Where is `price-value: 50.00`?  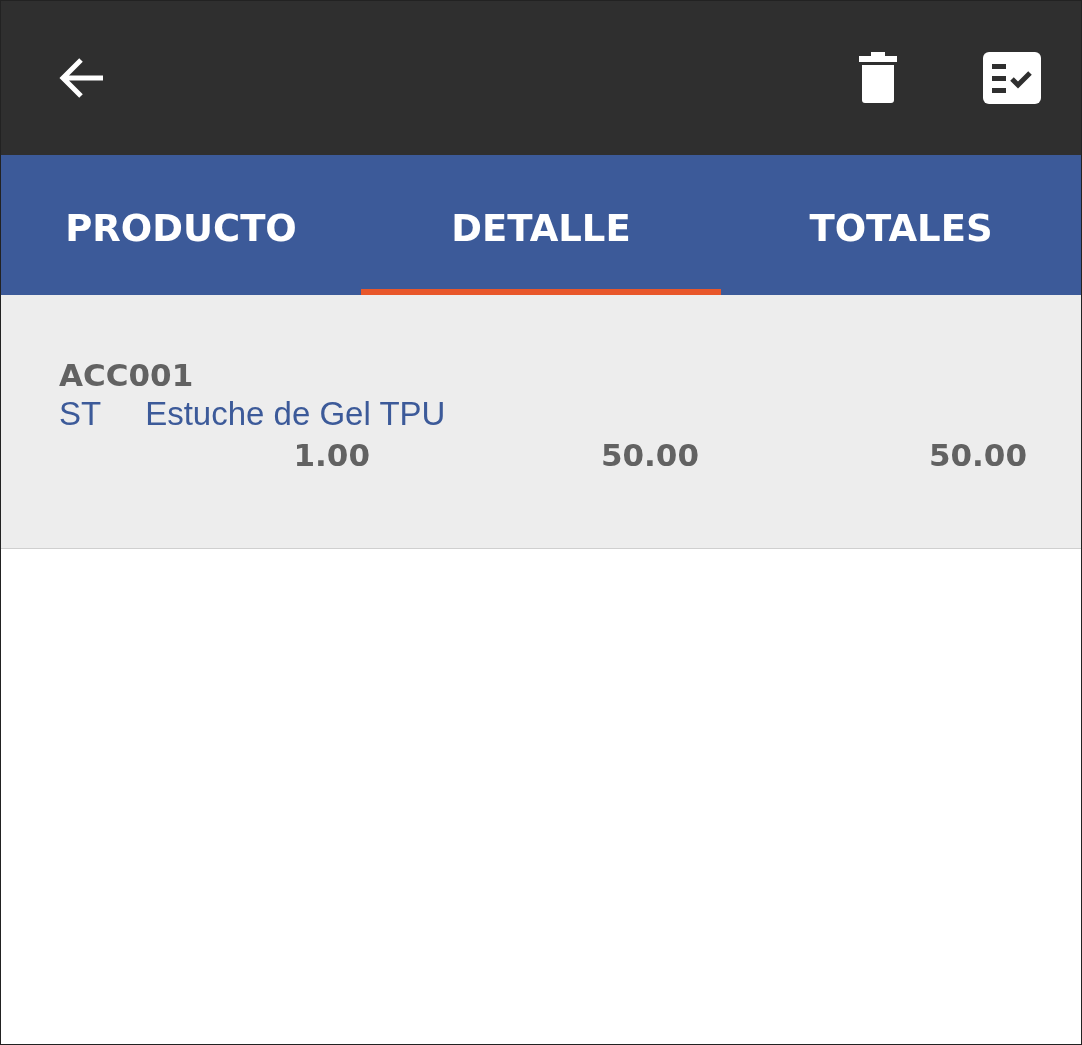
price-value: 50.00 is located at coordinates (649, 455).